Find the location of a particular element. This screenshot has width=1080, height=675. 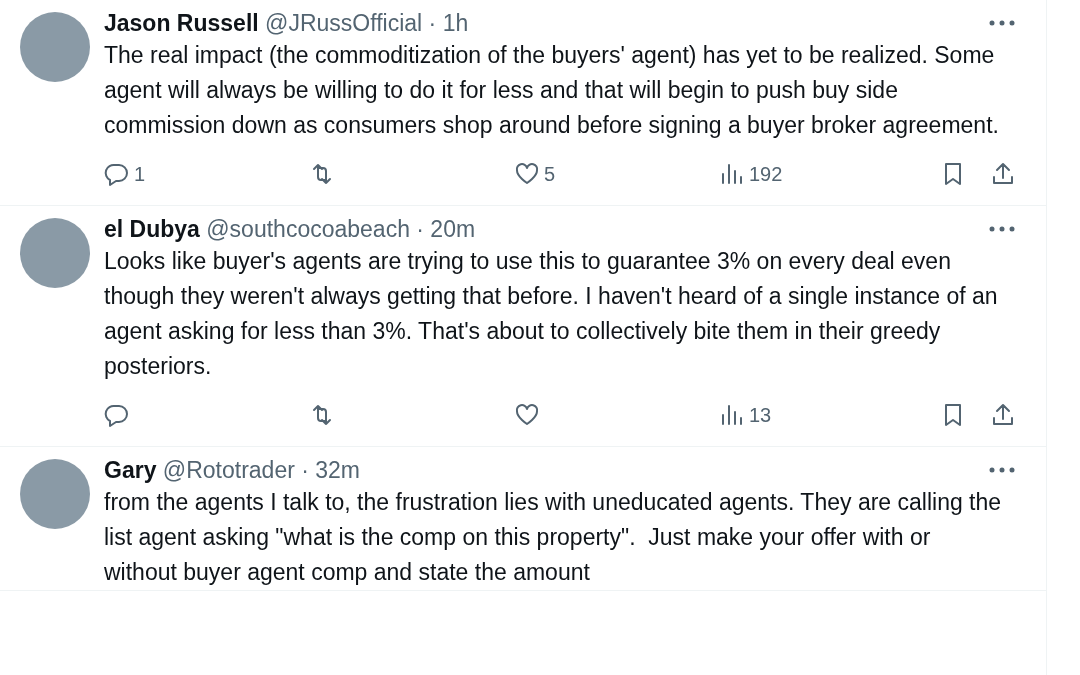

timestamp: · 20m is located at coordinates (446, 229).